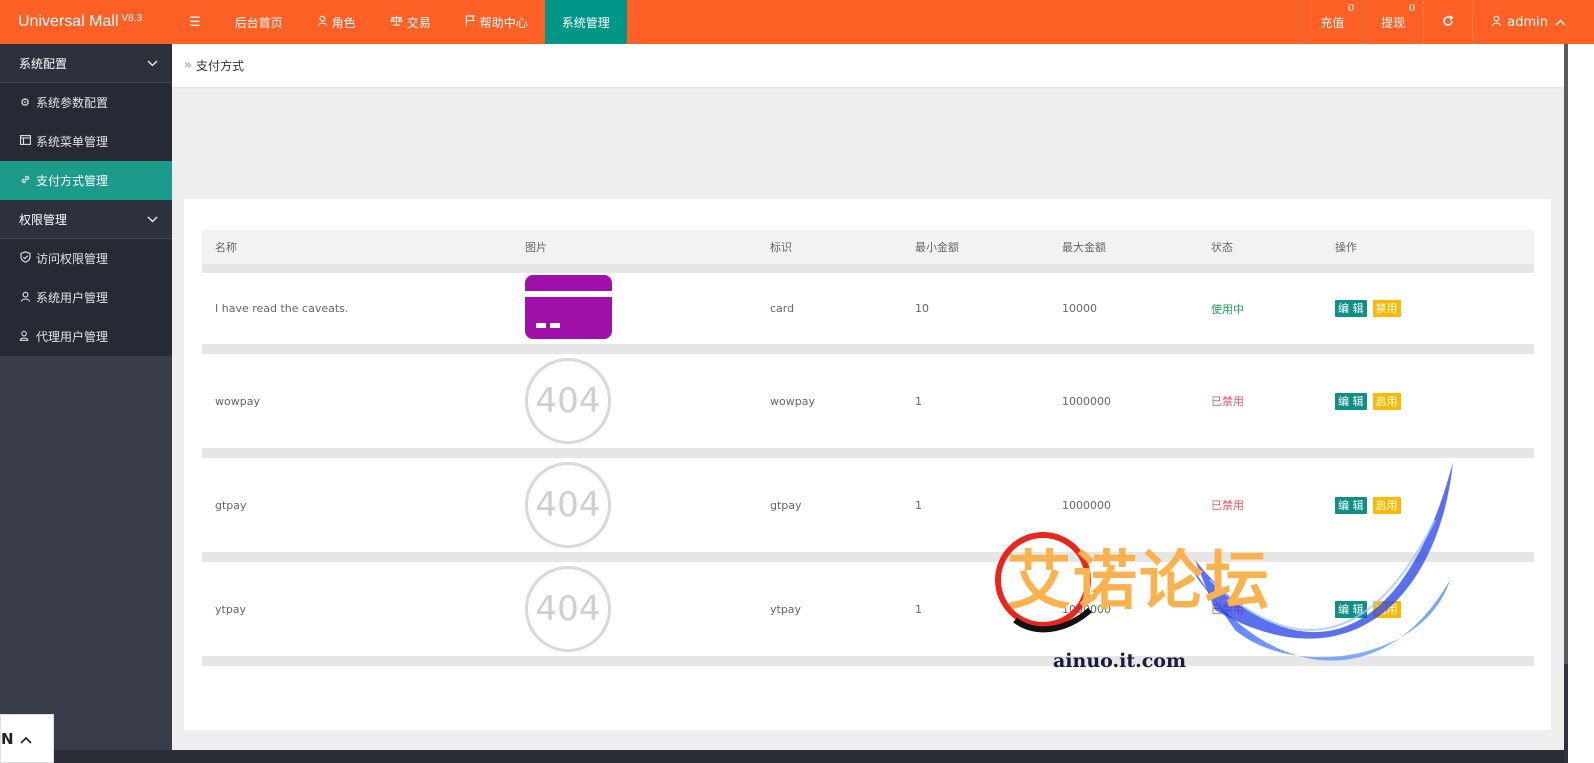  What do you see at coordinates (86, 63) in the screenshot?
I see `sidebar-group-system-config: 系统配置` at bounding box center [86, 63].